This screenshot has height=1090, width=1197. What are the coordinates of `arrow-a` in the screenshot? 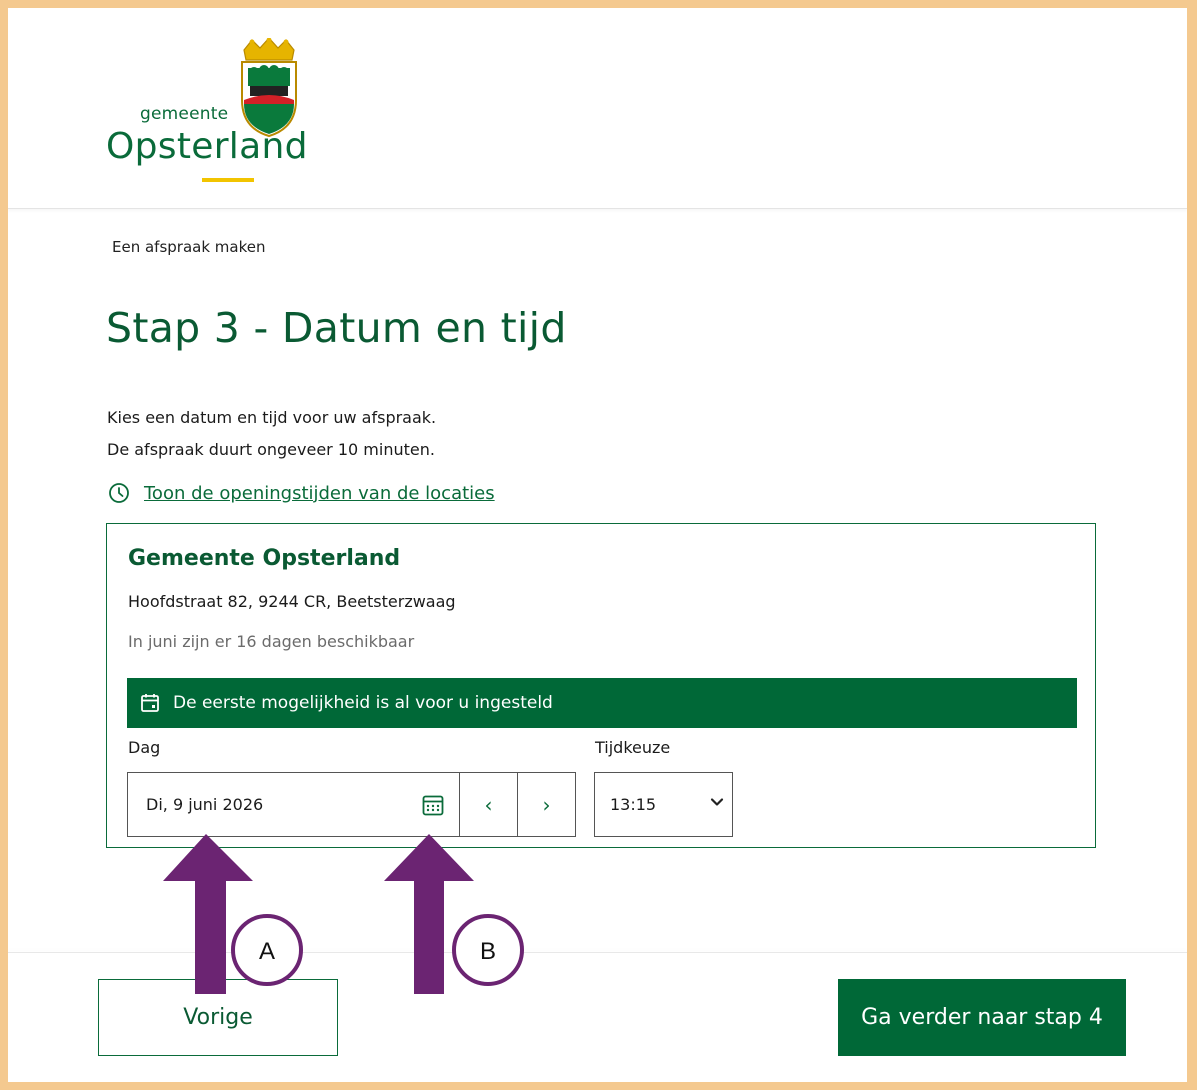 It's located at (208, 914).